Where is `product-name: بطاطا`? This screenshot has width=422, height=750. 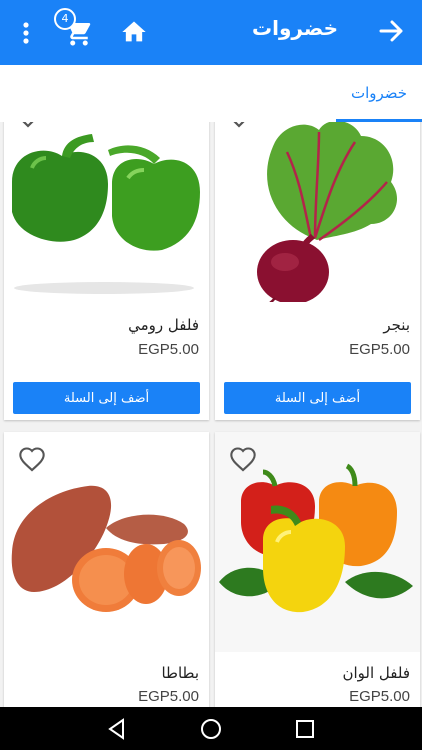
product-name: بطاطا is located at coordinates (180, 673).